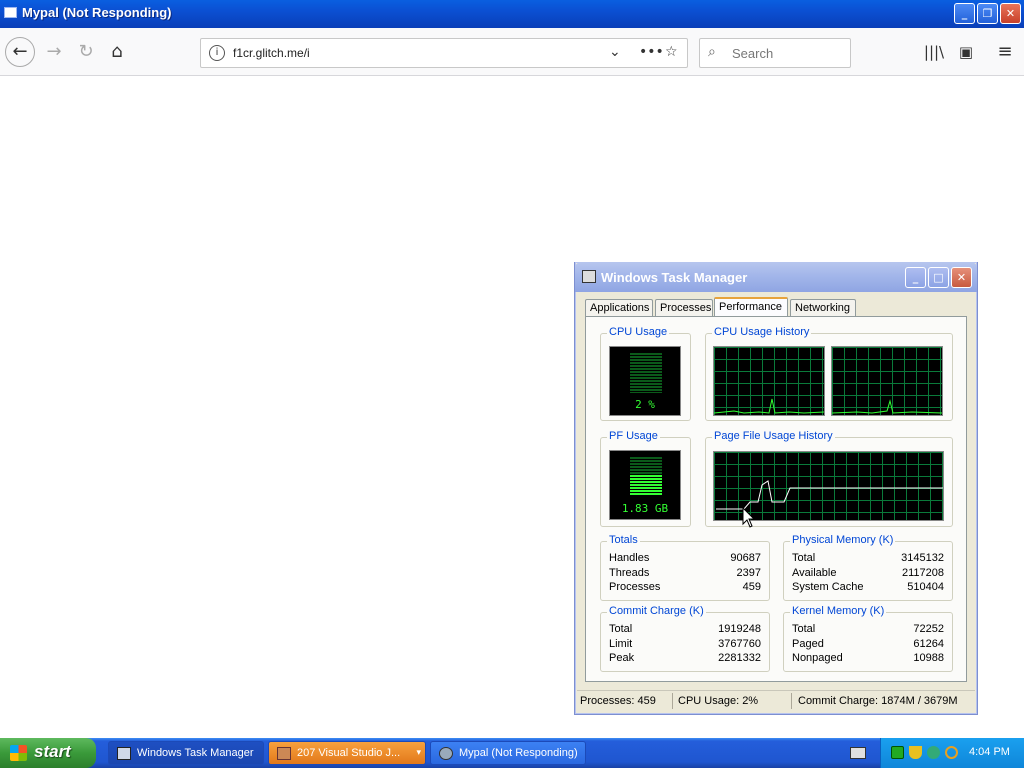 Image resolution: width=1024 pixels, height=768 pixels. I want to click on search-box: ⌕ Search, so click(775, 53).